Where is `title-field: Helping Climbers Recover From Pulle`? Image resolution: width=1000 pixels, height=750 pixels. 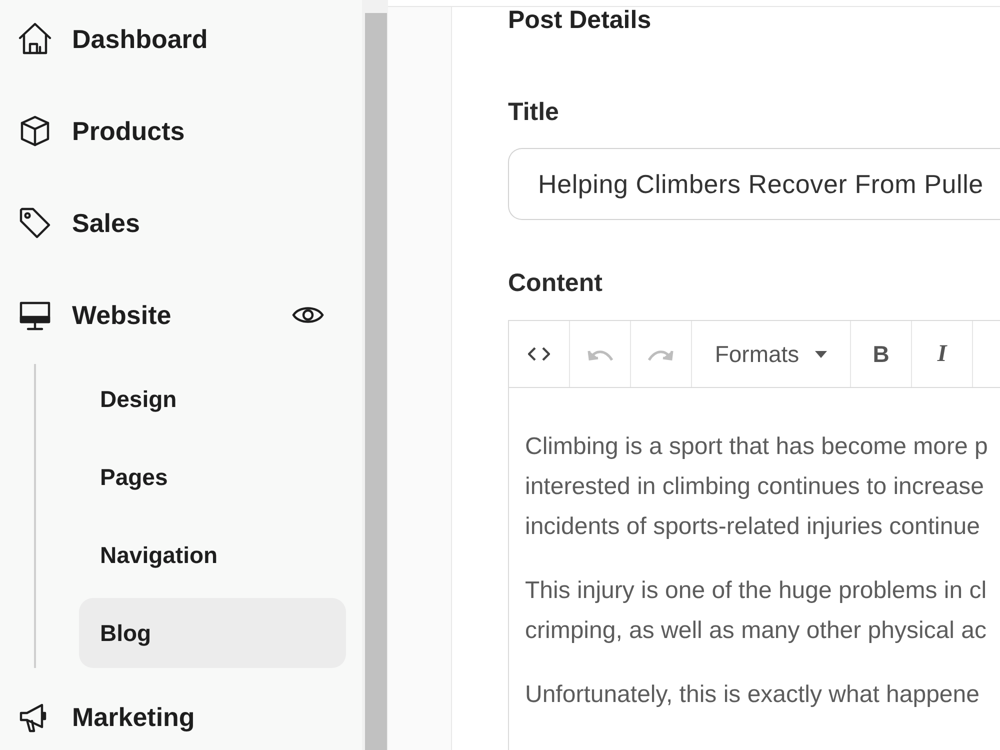
title-field: Helping Climbers Recover From Pulle is located at coordinates (754, 184).